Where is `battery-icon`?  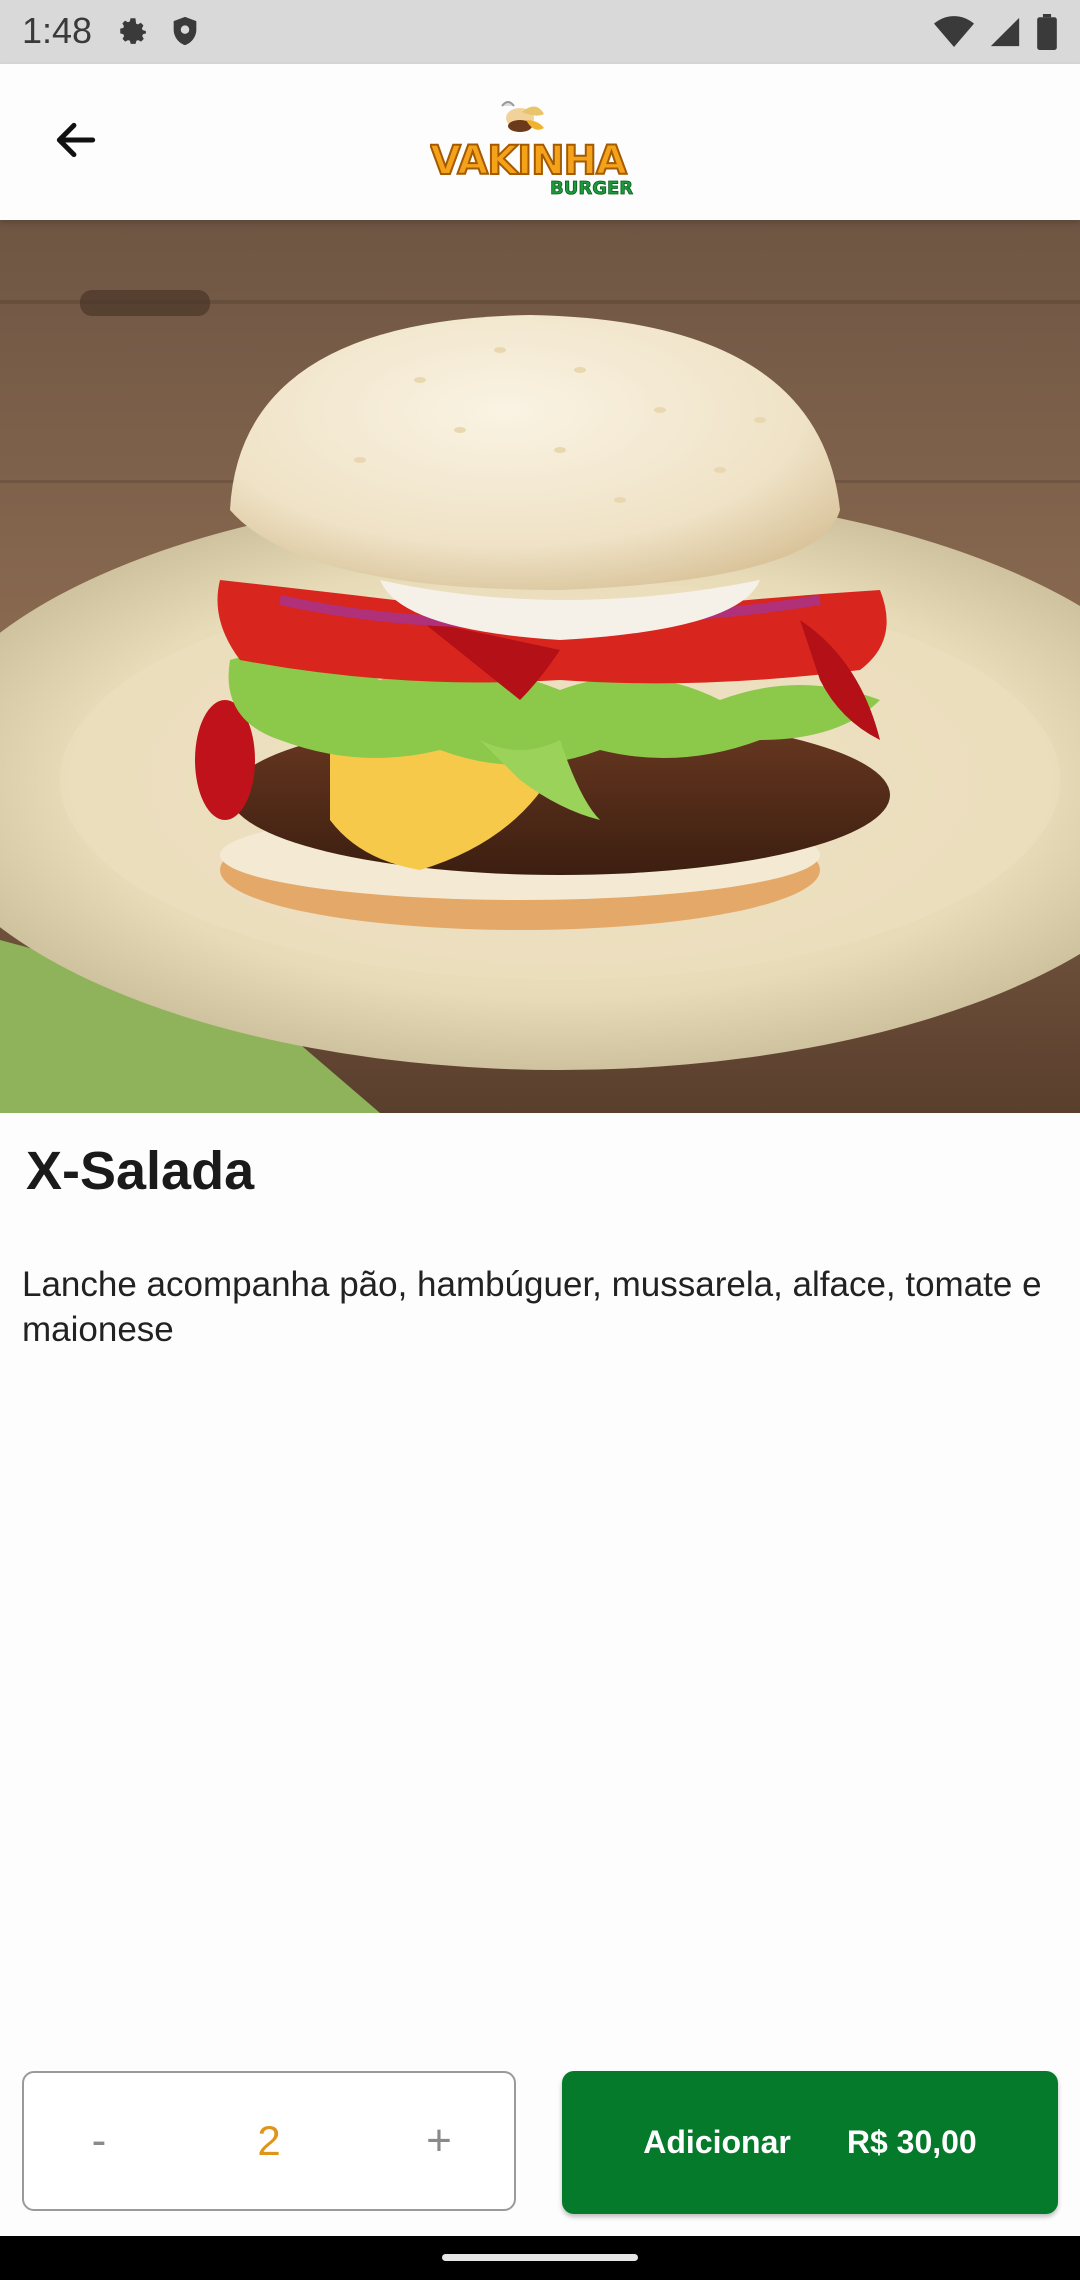
battery-icon is located at coordinates (1047, 32).